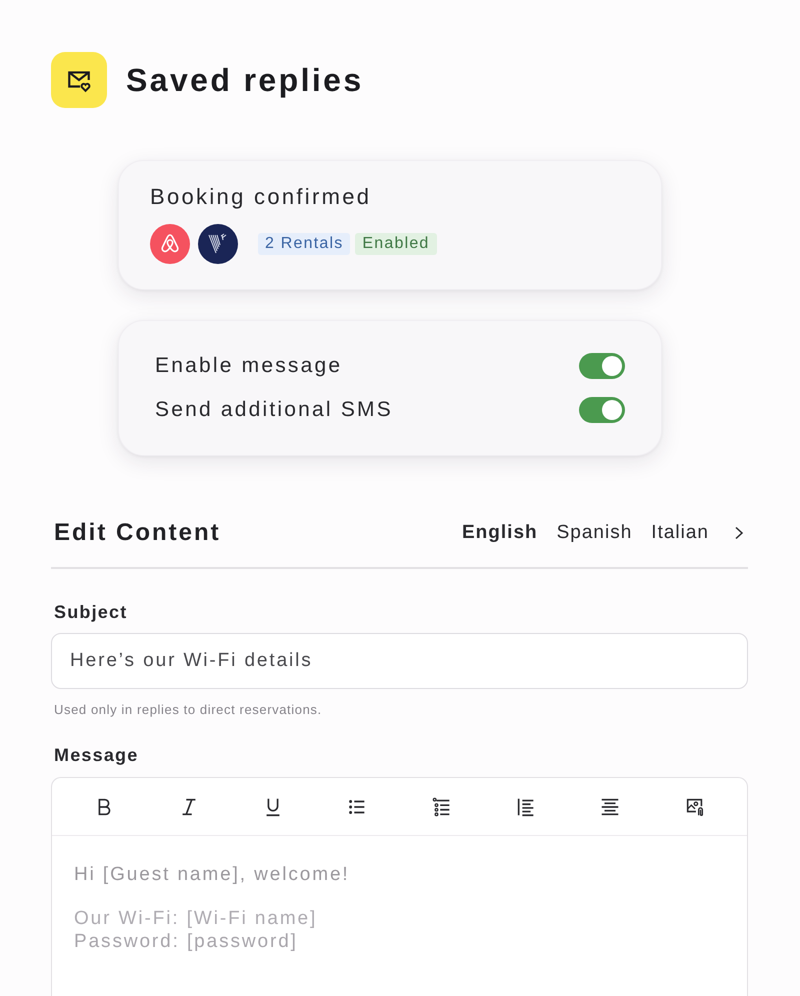  Describe the element at coordinates (96, 755) in the screenshot. I see `field-label: Message` at that location.